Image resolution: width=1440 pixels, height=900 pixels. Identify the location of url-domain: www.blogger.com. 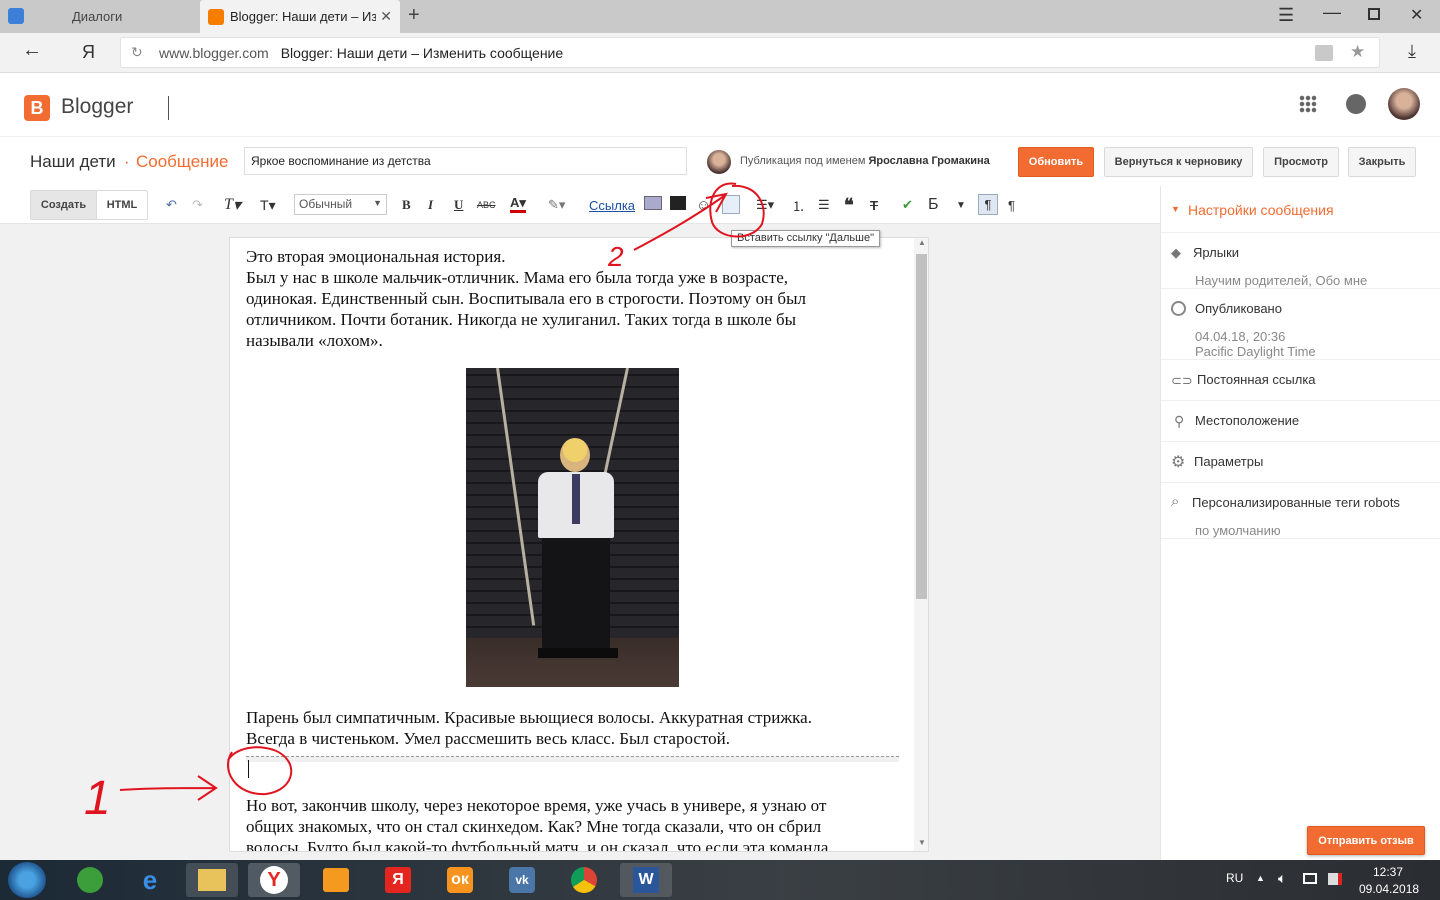
(214, 52).